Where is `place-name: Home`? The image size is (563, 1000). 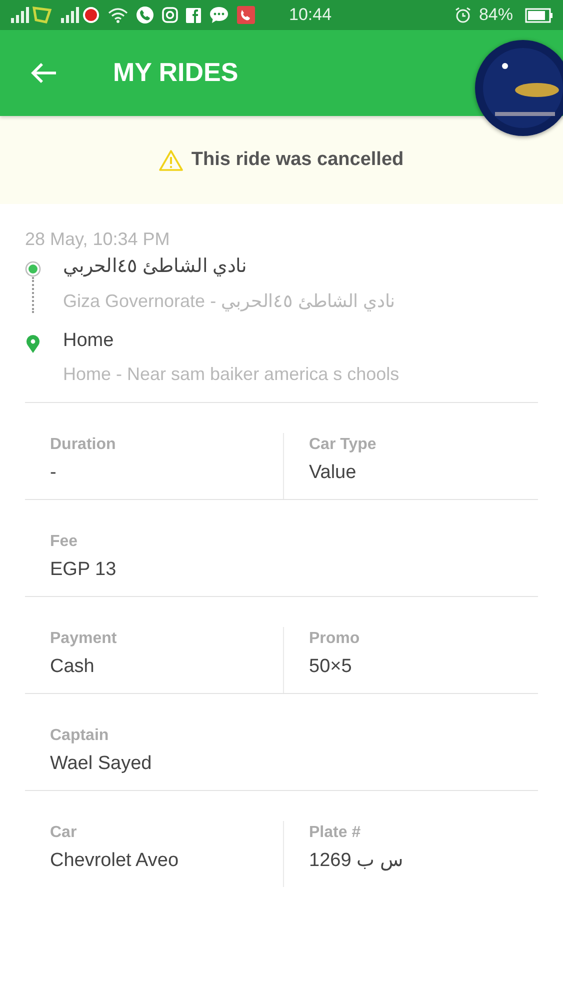 place-name: Home is located at coordinates (89, 340).